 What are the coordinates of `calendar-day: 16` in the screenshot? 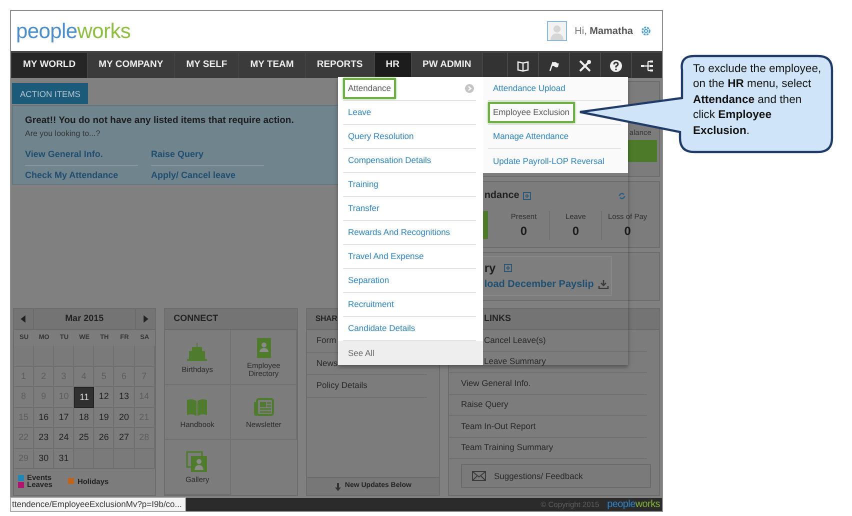 It's located at (44, 418).